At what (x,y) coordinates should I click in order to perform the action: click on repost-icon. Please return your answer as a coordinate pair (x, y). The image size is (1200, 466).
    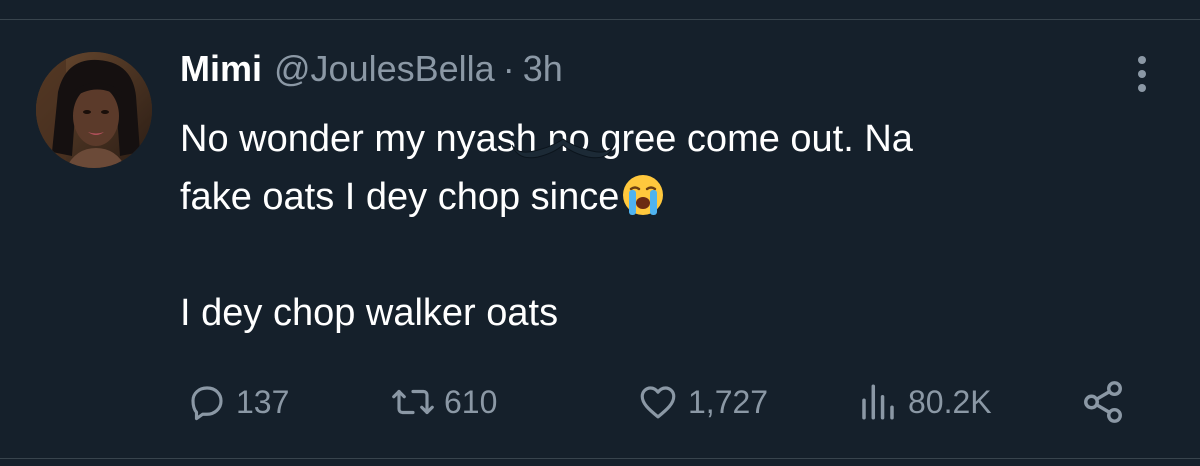
    Looking at the image, I should click on (413, 402).